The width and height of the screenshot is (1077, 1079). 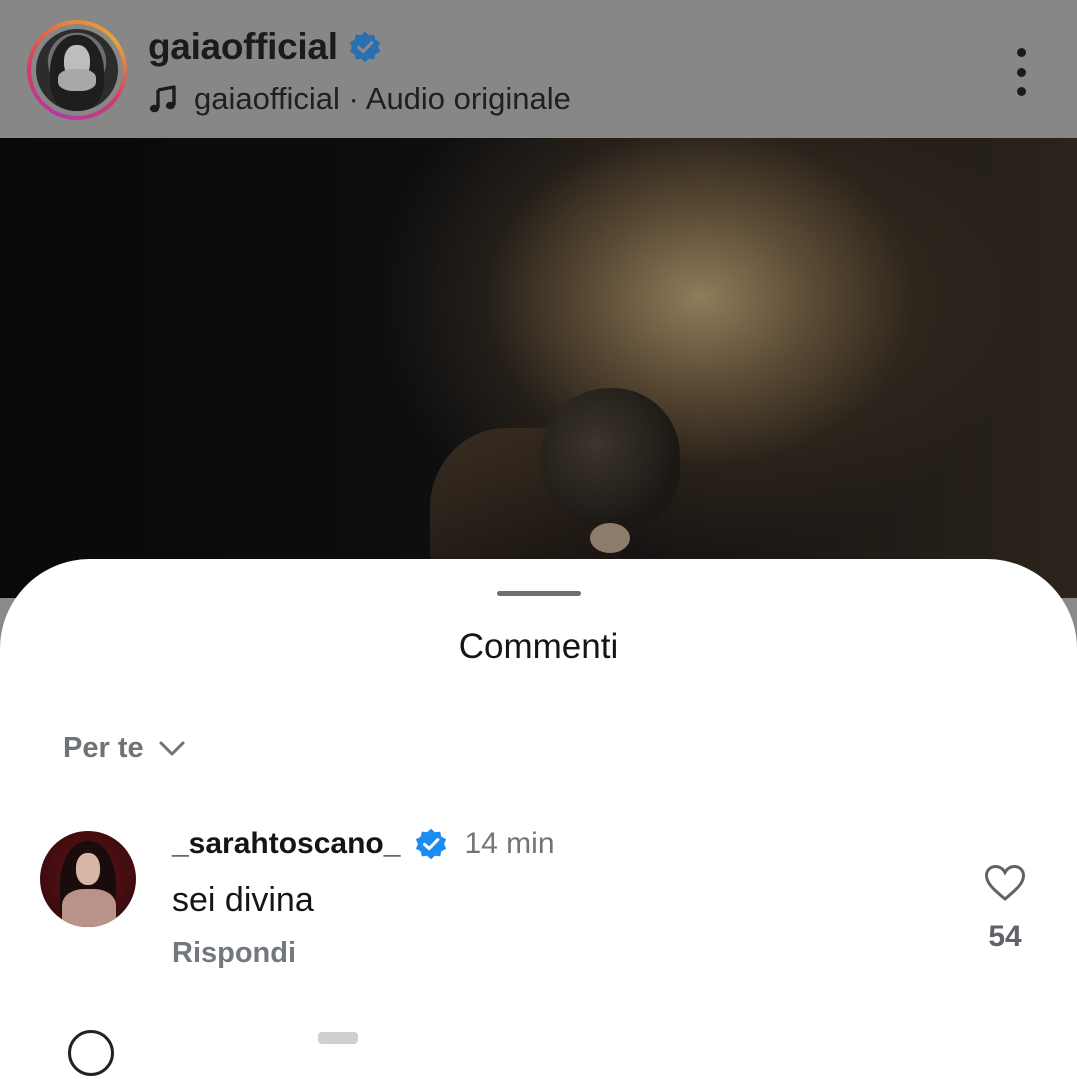 What do you see at coordinates (1021, 72) in the screenshot?
I see `more-vertical-icon` at bounding box center [1021, 72].